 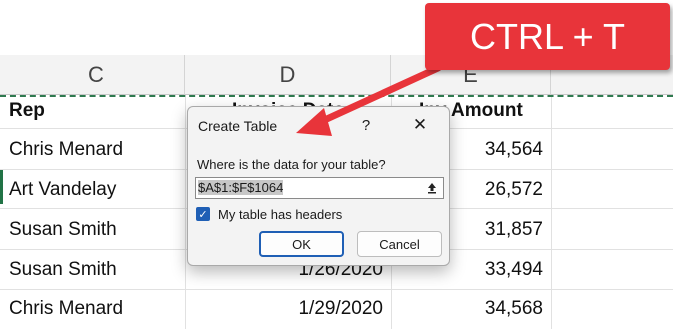 What do you see at coordinates (547, 36) in the screenshot?
I see `keyboard-shortcut-callout: CTRL + T` at bounding box center [547, 36].